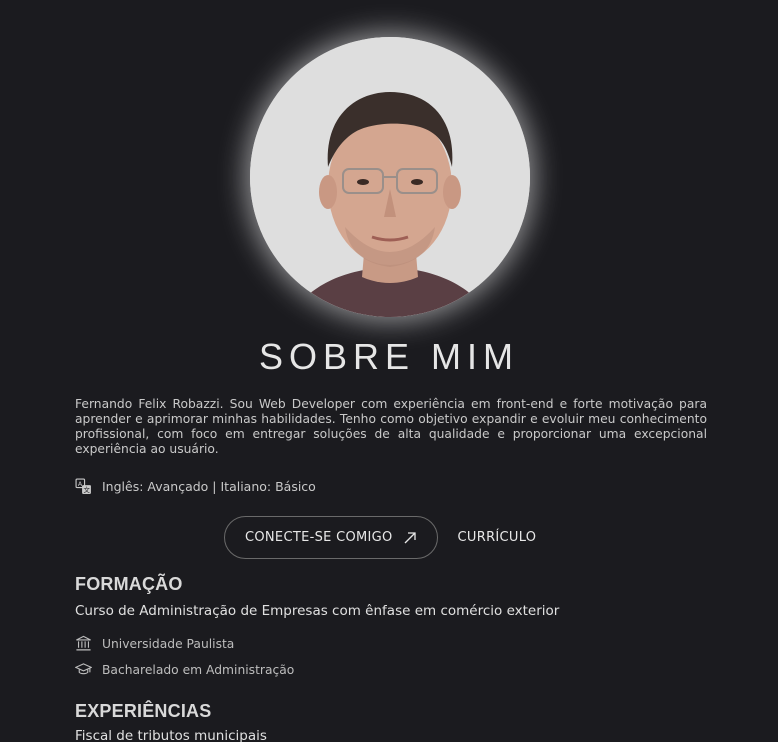 The height and width of the screenshot is (742, 778). What do you see at coordinates (83, 486) in the screenshot?
I see `translate-icon: A 文` at bounding box center [83, 486].